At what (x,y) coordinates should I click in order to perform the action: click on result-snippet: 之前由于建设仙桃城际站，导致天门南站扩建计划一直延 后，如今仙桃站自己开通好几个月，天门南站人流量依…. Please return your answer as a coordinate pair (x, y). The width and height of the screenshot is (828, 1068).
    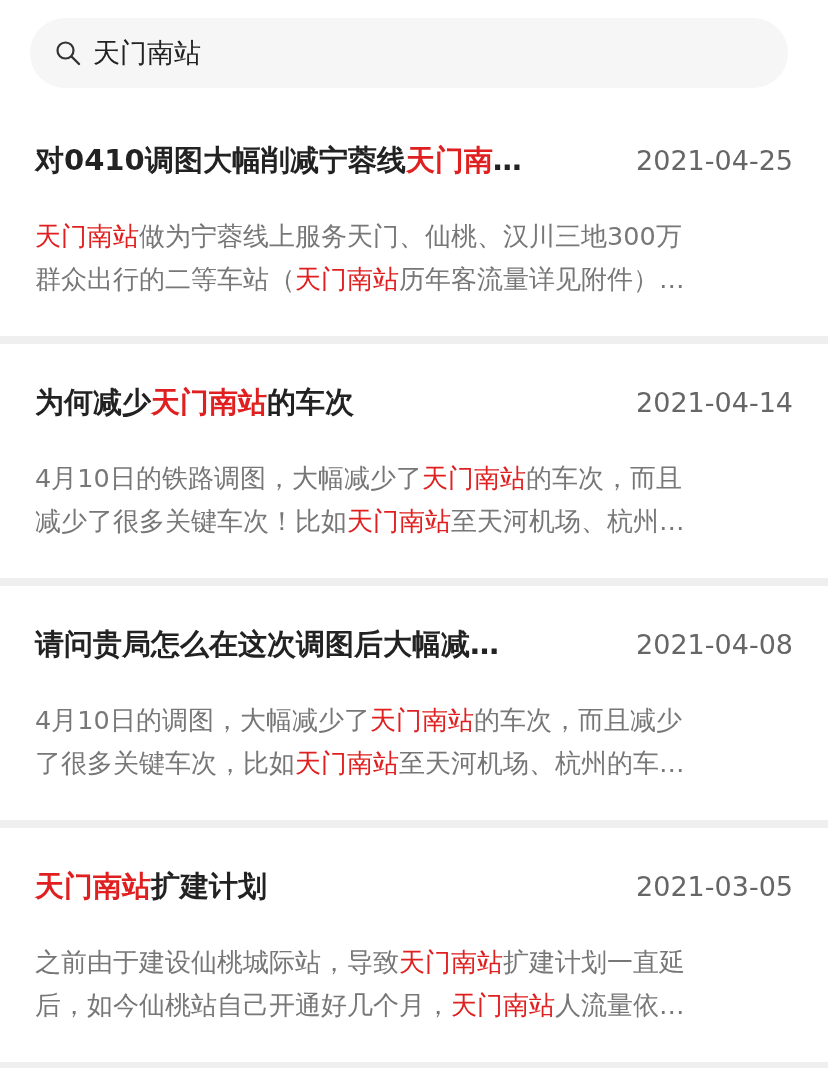
    Looking at the image, I should click on (360, 984).